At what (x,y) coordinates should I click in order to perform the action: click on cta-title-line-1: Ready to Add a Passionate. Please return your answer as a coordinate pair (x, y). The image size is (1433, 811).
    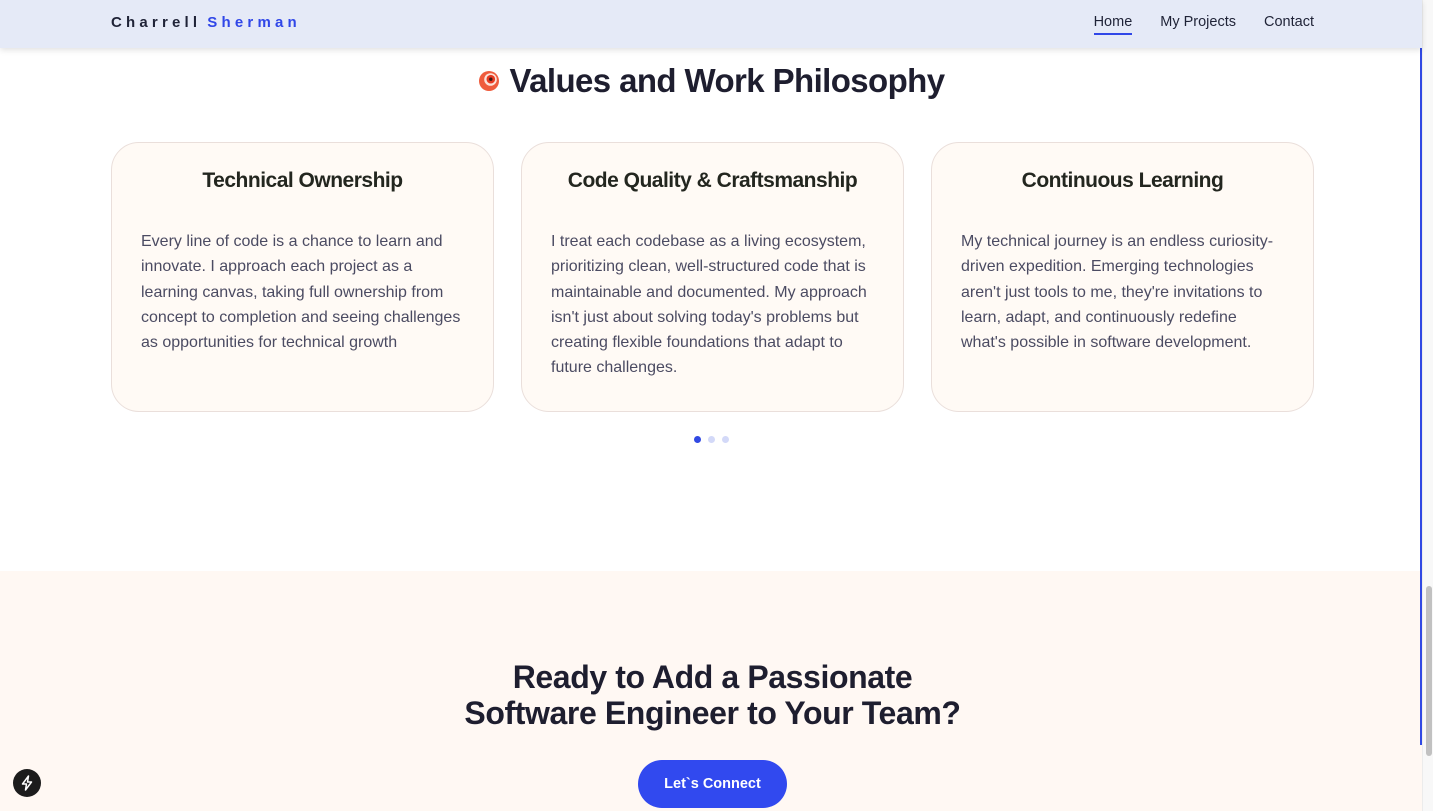
    Looking at the image, I should click on (712, 677).